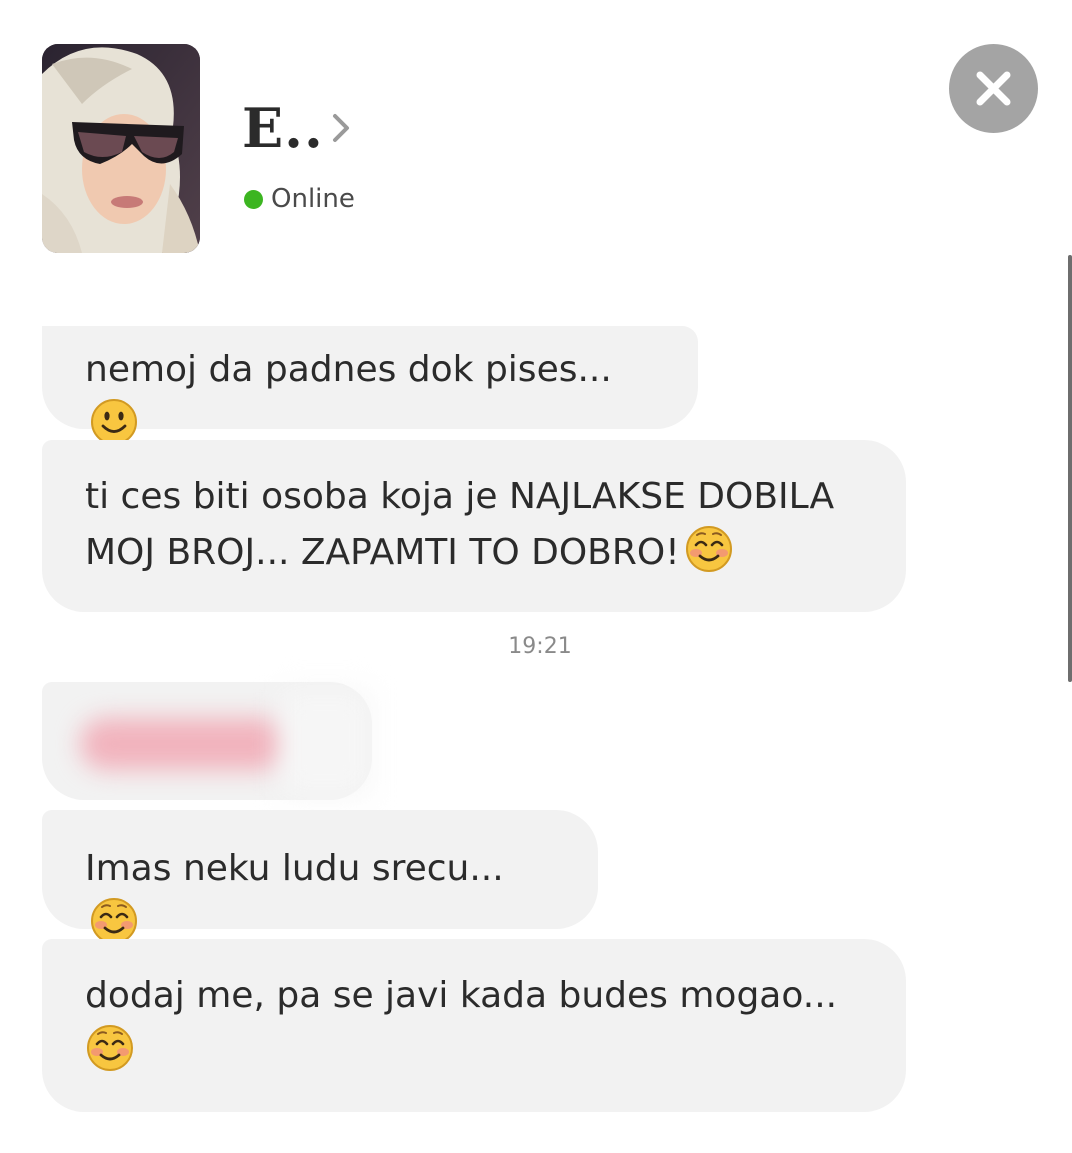 The width and height of the screenshot is (1072, 1153). What do you see at coordinates (253, 199) in the screenshot?
I see `online-status-dot` at bounding box center [253, 199].